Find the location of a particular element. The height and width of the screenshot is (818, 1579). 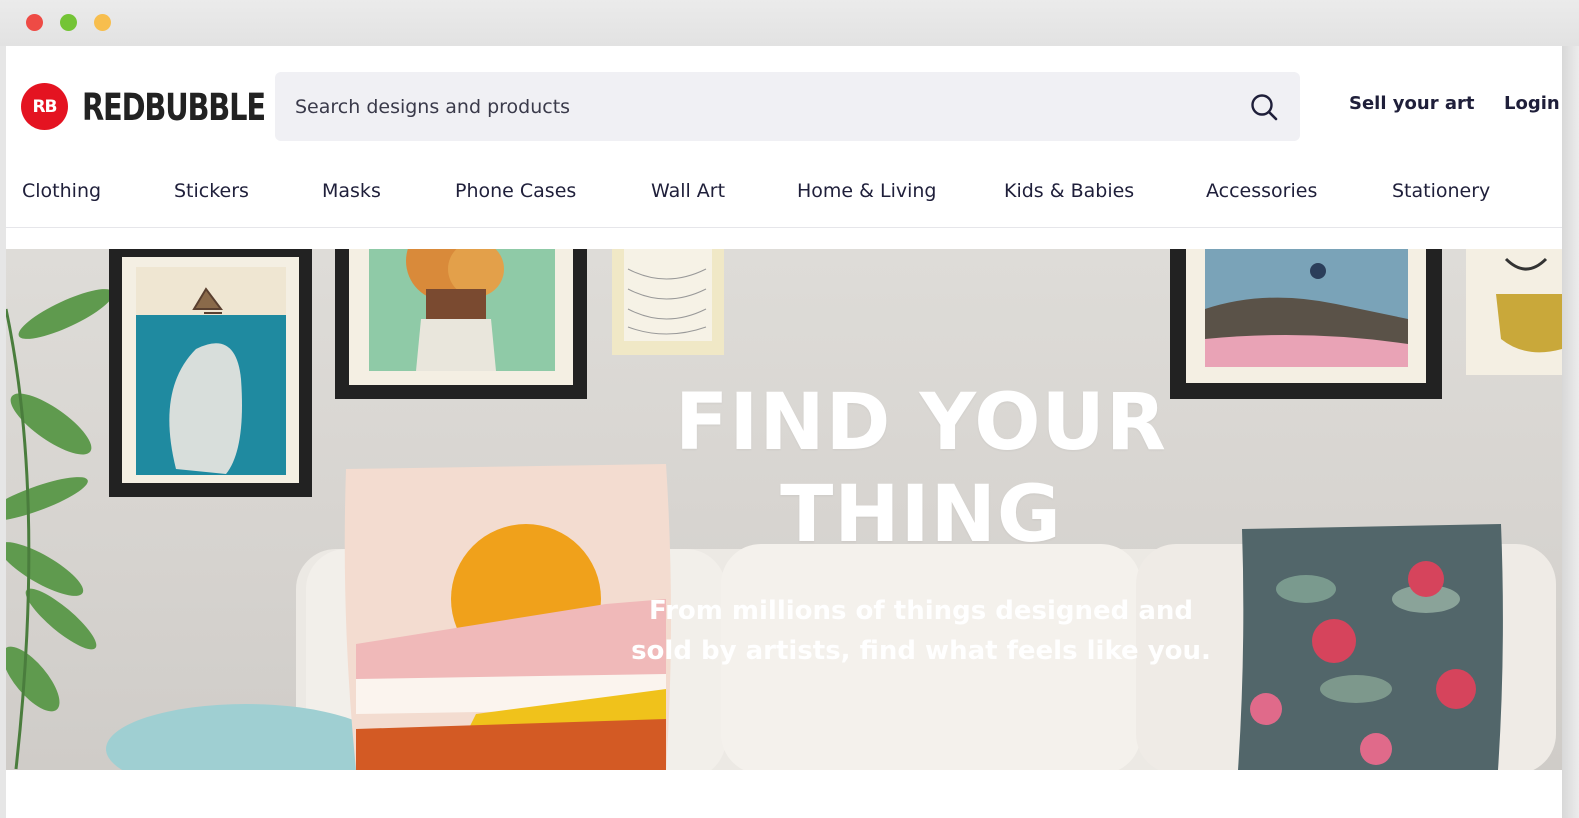

hero-title-line-2: THING is located at coordinates (921, 515).